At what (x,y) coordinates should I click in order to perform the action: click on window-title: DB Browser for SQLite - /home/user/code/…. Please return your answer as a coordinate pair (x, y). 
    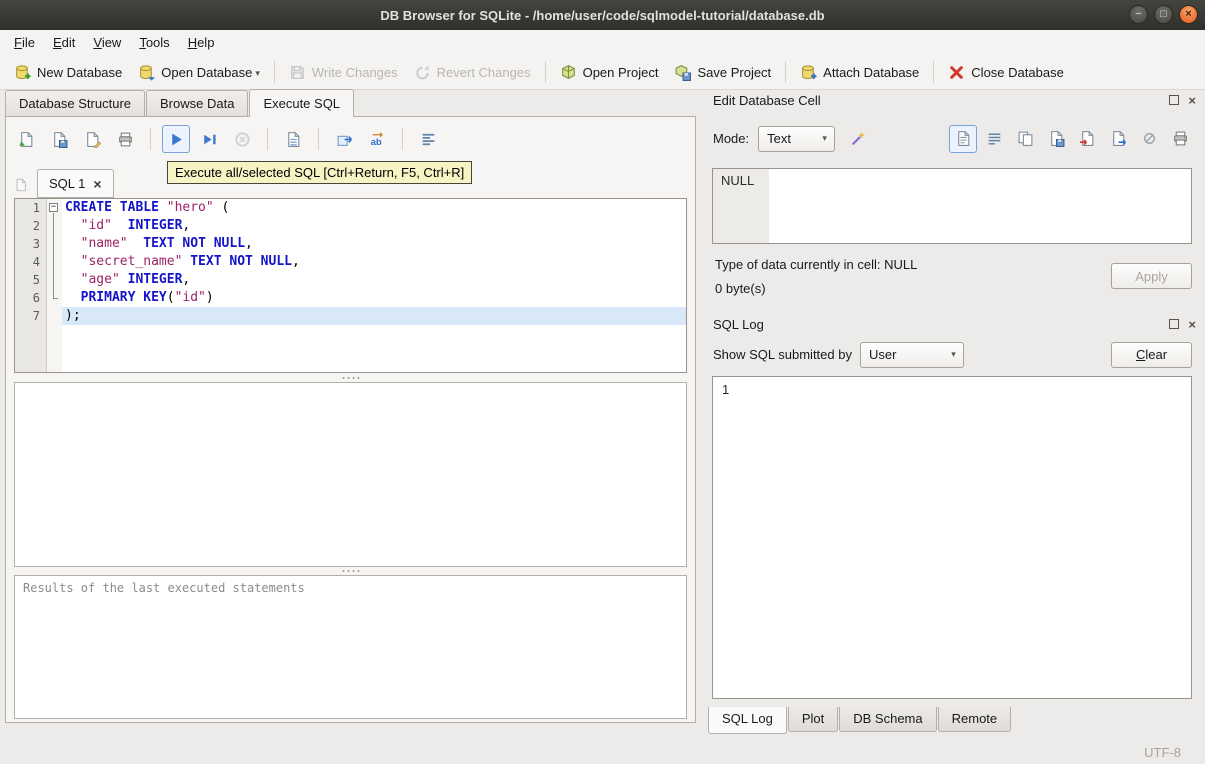
    Looking at the image, I should click on (602, 15).